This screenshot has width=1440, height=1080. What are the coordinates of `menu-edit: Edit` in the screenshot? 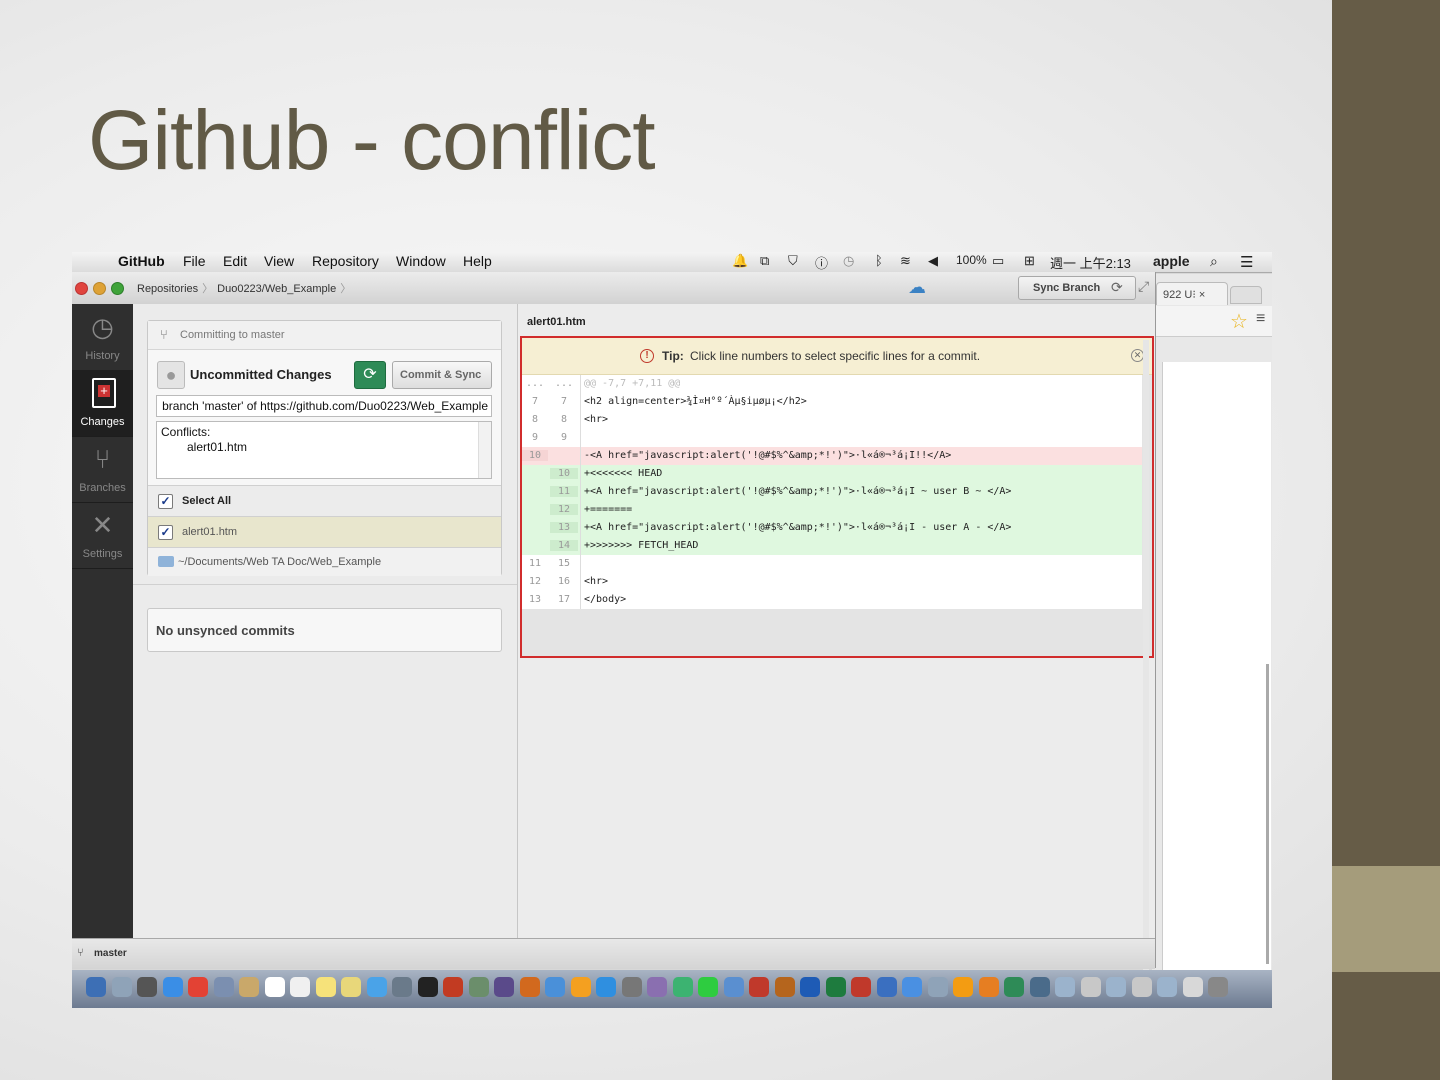 It's located at (235, 261).